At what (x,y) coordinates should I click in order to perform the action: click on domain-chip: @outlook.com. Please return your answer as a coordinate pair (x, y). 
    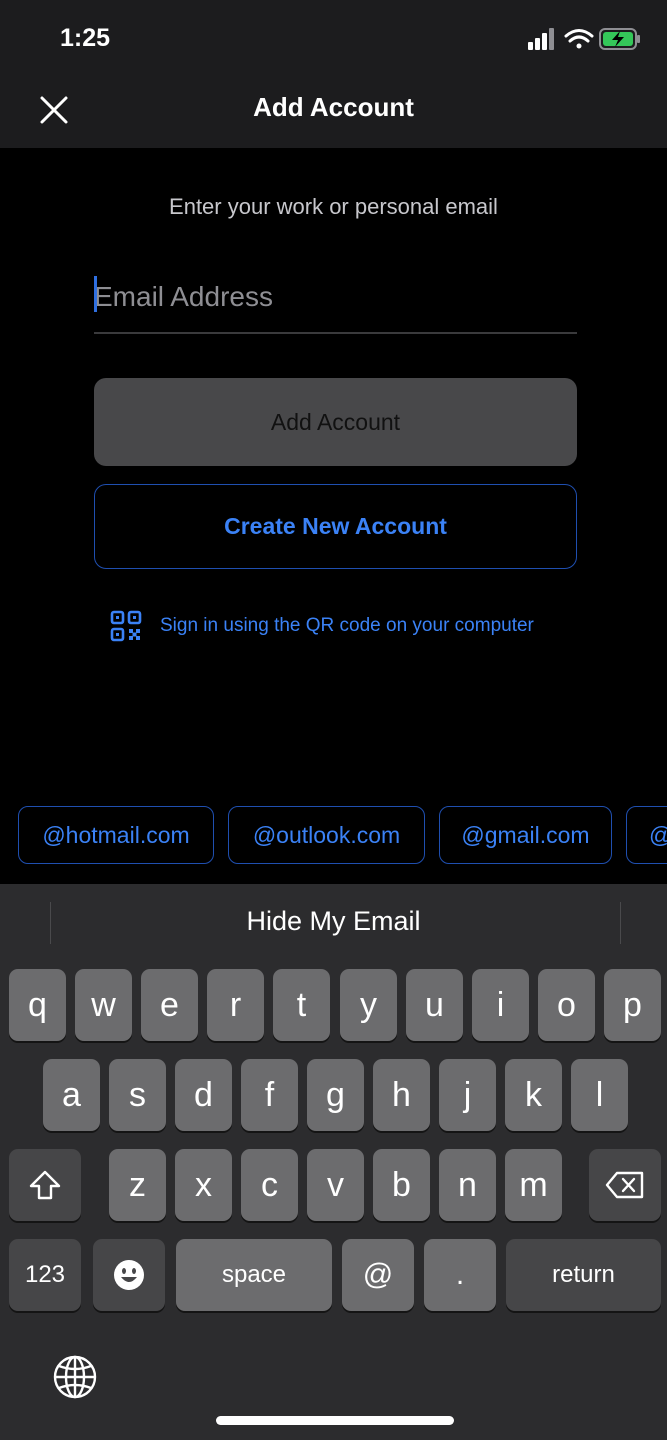
    Looking at the image, I should click on (326, 835).